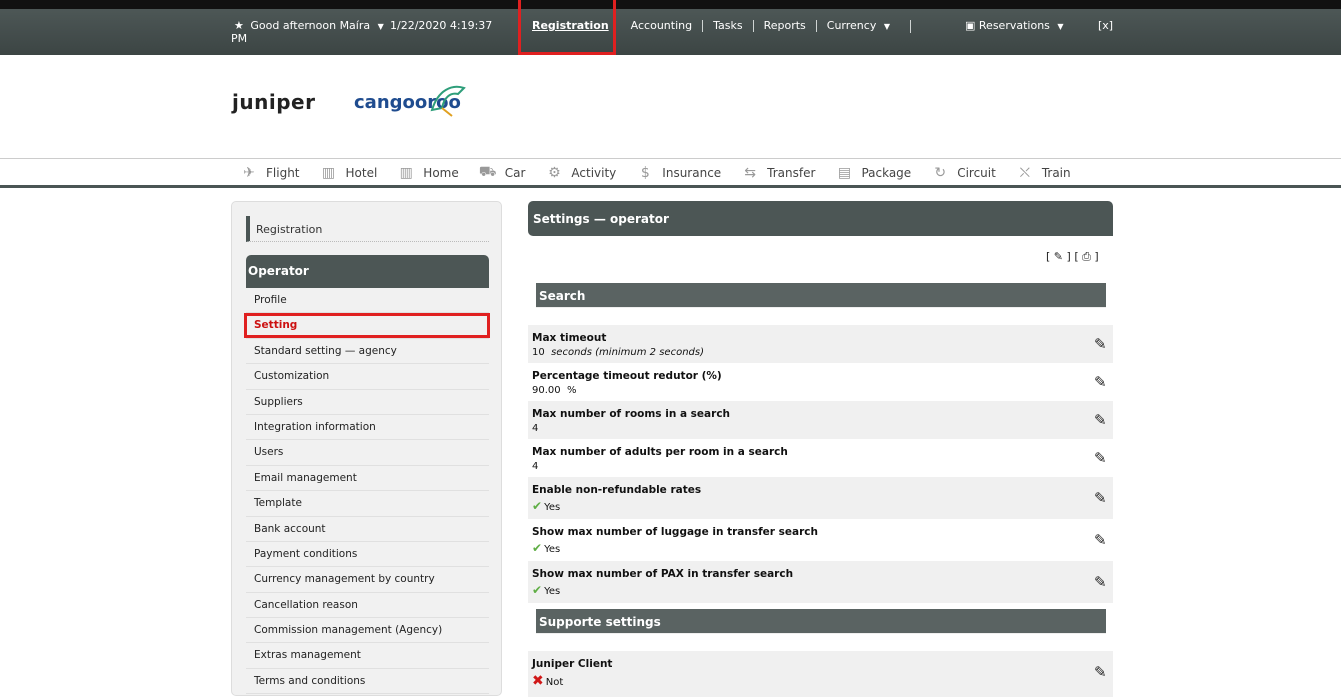  What do you see at coordinates (367, 529) in the screenshot?
I see `sidebar-item-bank-account: Bank account` at bounding box center [367, 529].